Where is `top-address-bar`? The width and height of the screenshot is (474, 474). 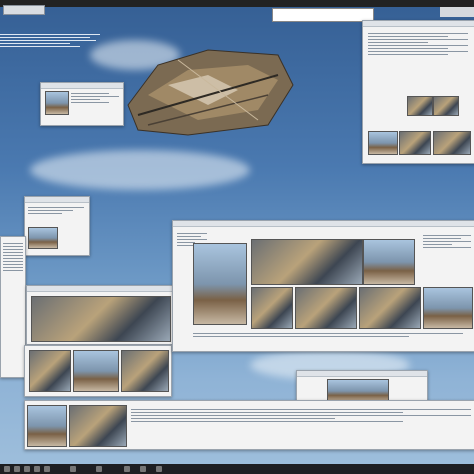
top-address-bar is located at coordinates (323, 15).